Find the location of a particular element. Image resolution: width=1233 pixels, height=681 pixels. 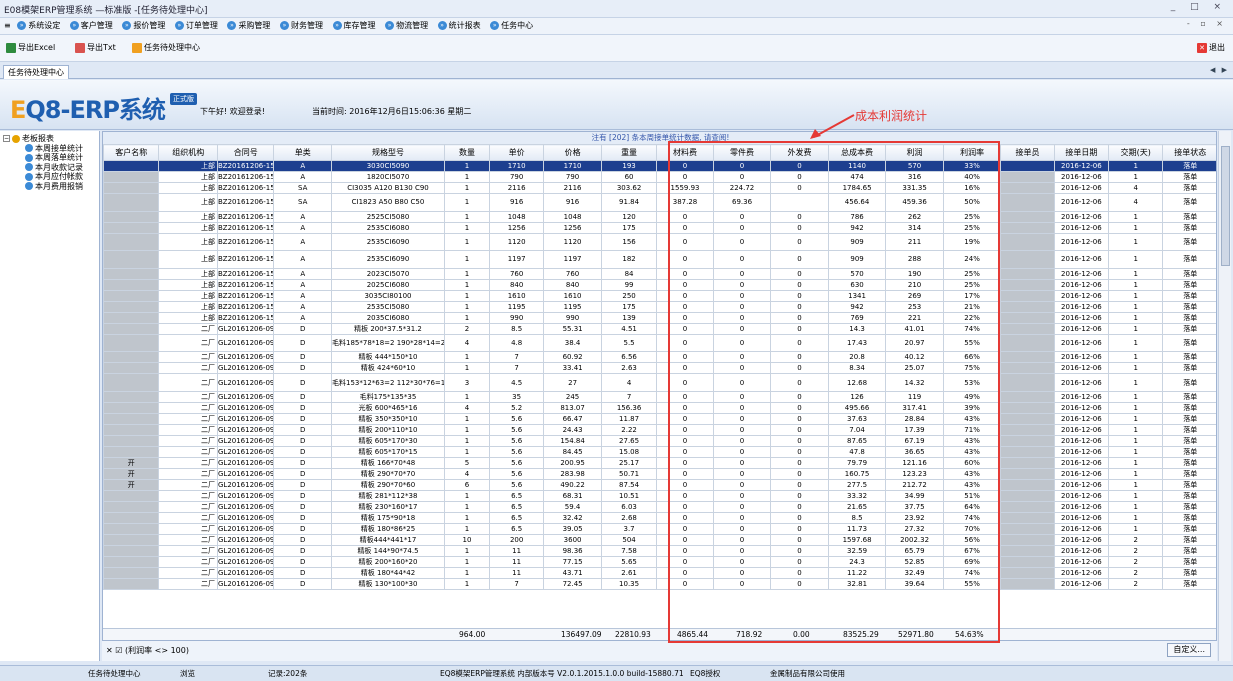

tree-root: − 老板报表 is located at coordinates (43, 139).